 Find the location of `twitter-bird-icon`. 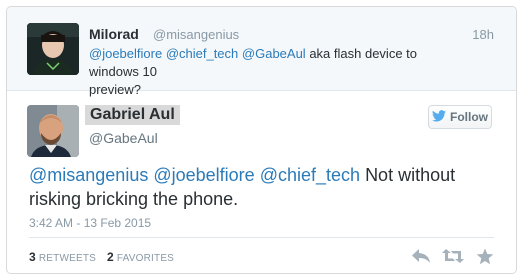

twitter-bird-icon is located at coordinates (439, 117).